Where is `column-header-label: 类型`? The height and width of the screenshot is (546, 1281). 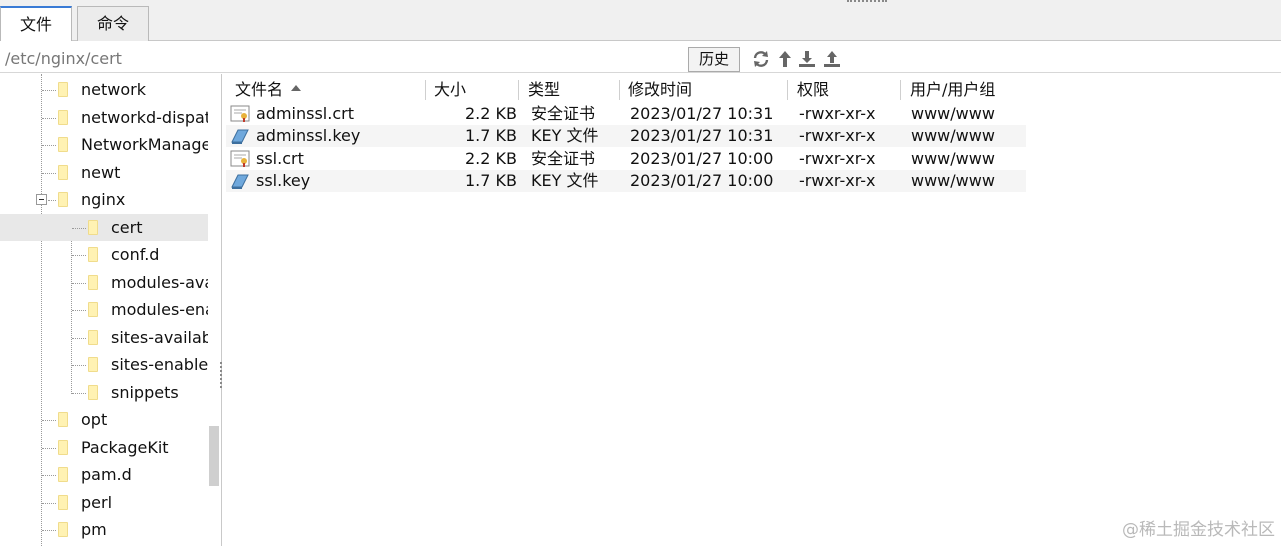
column-header-label: 类型 is located at coordinates (544, 89).